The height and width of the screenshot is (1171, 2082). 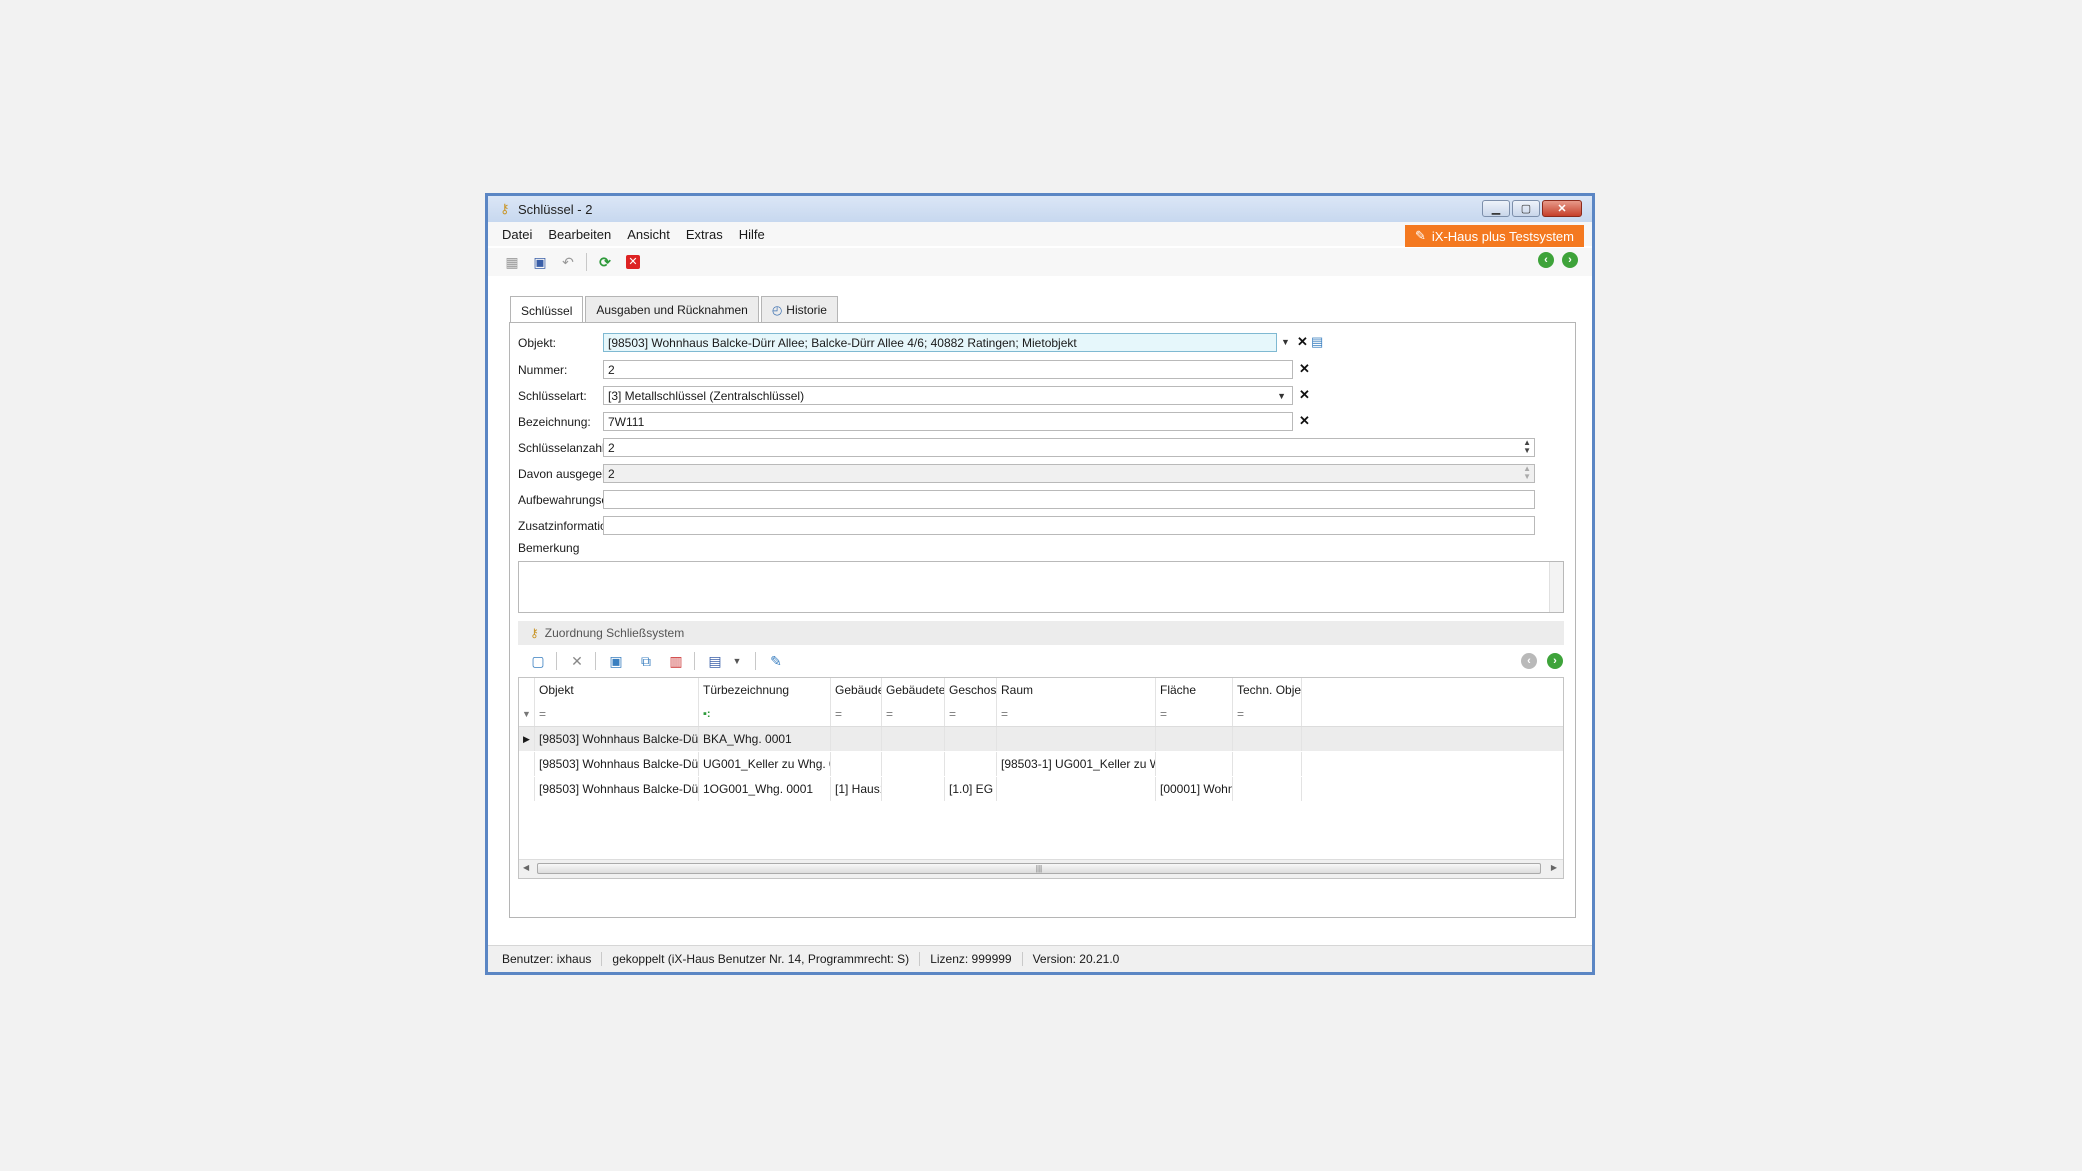 I want to click on bezeichnung-clear-icon: ✕, so click(x=1304, y=421).